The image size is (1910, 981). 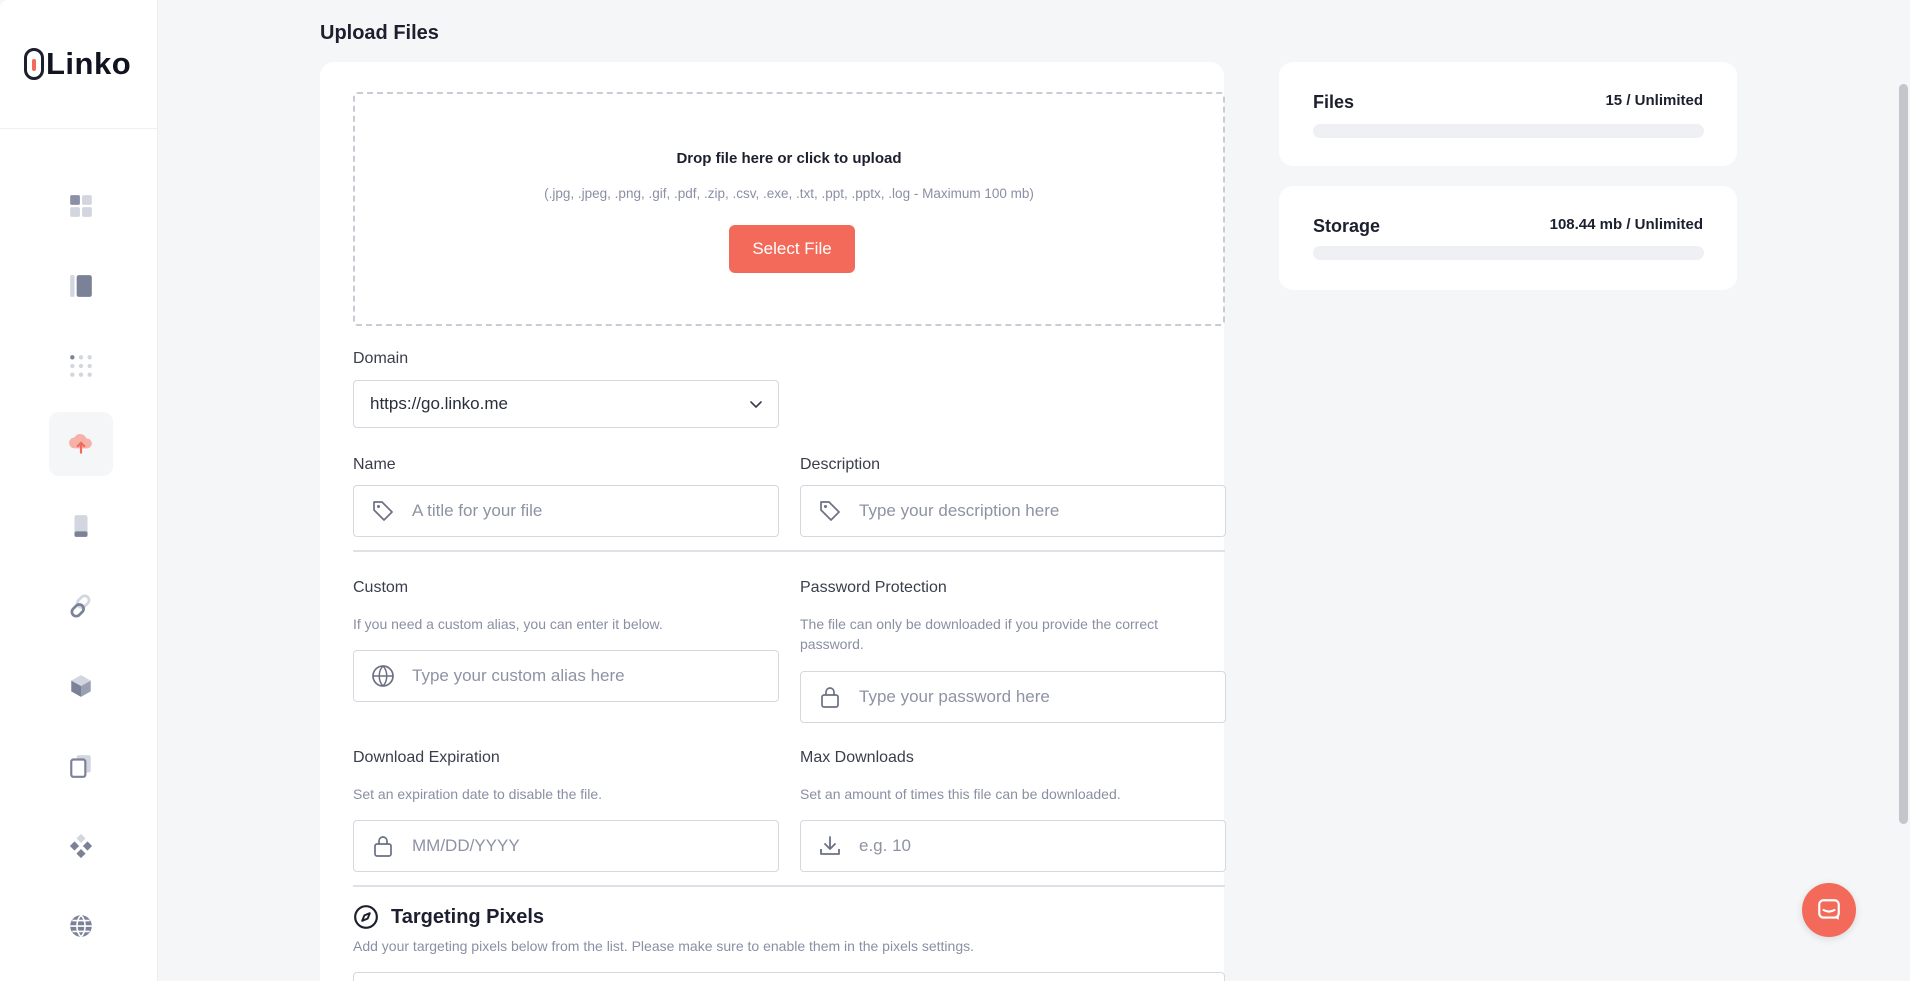 I want to click on sidebar-item-mobile, so click(x=81, y=526).